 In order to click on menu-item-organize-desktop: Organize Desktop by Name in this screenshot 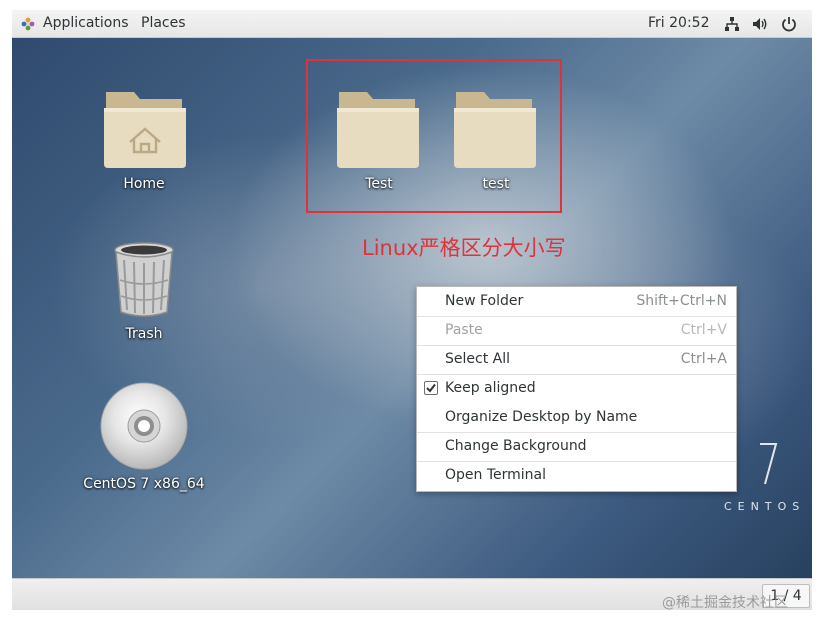, I will do `click(576, 417)`.